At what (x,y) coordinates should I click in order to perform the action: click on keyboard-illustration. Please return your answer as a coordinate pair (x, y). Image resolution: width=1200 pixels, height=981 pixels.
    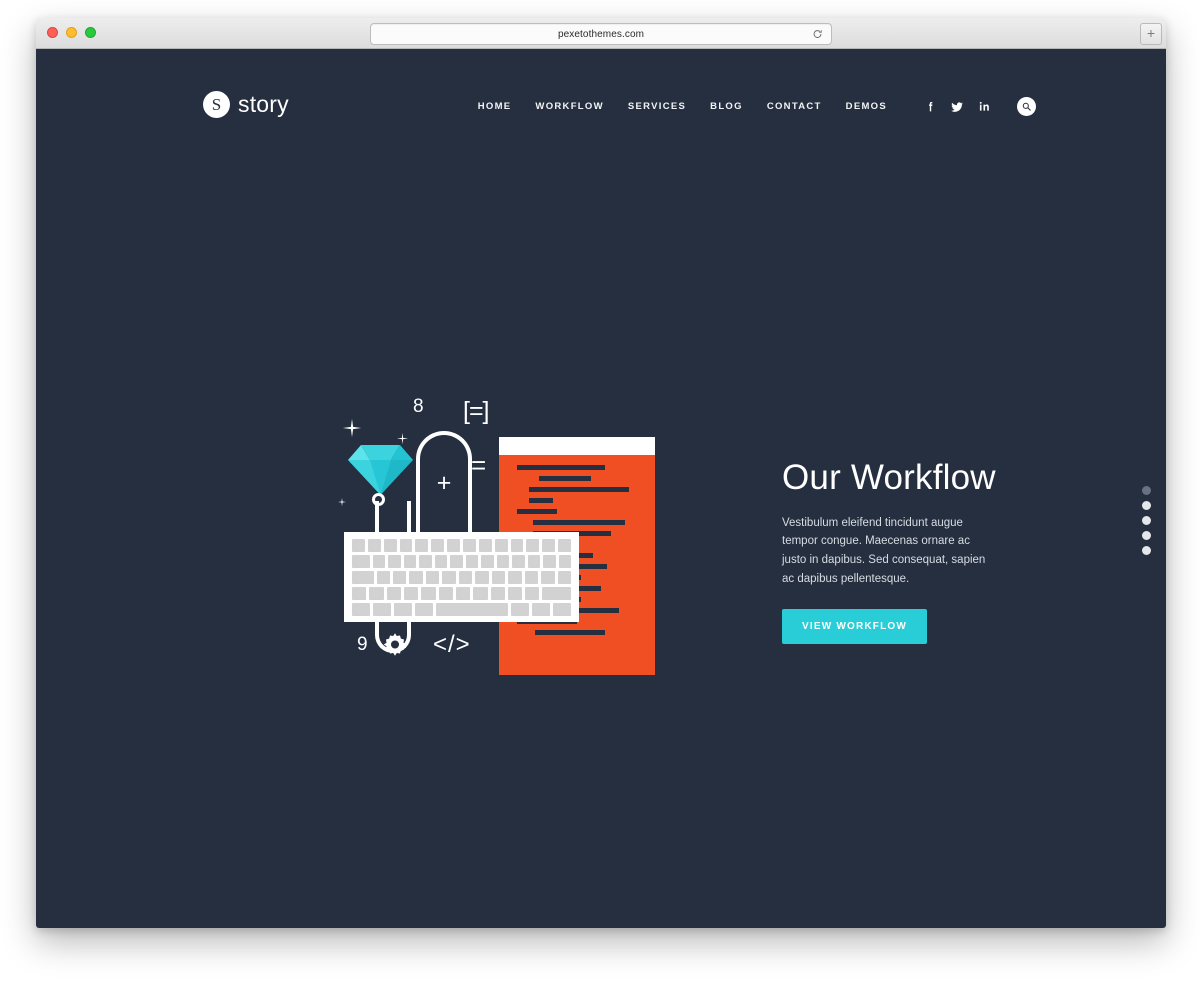
    Looking at the image, I should click on (461, 577).